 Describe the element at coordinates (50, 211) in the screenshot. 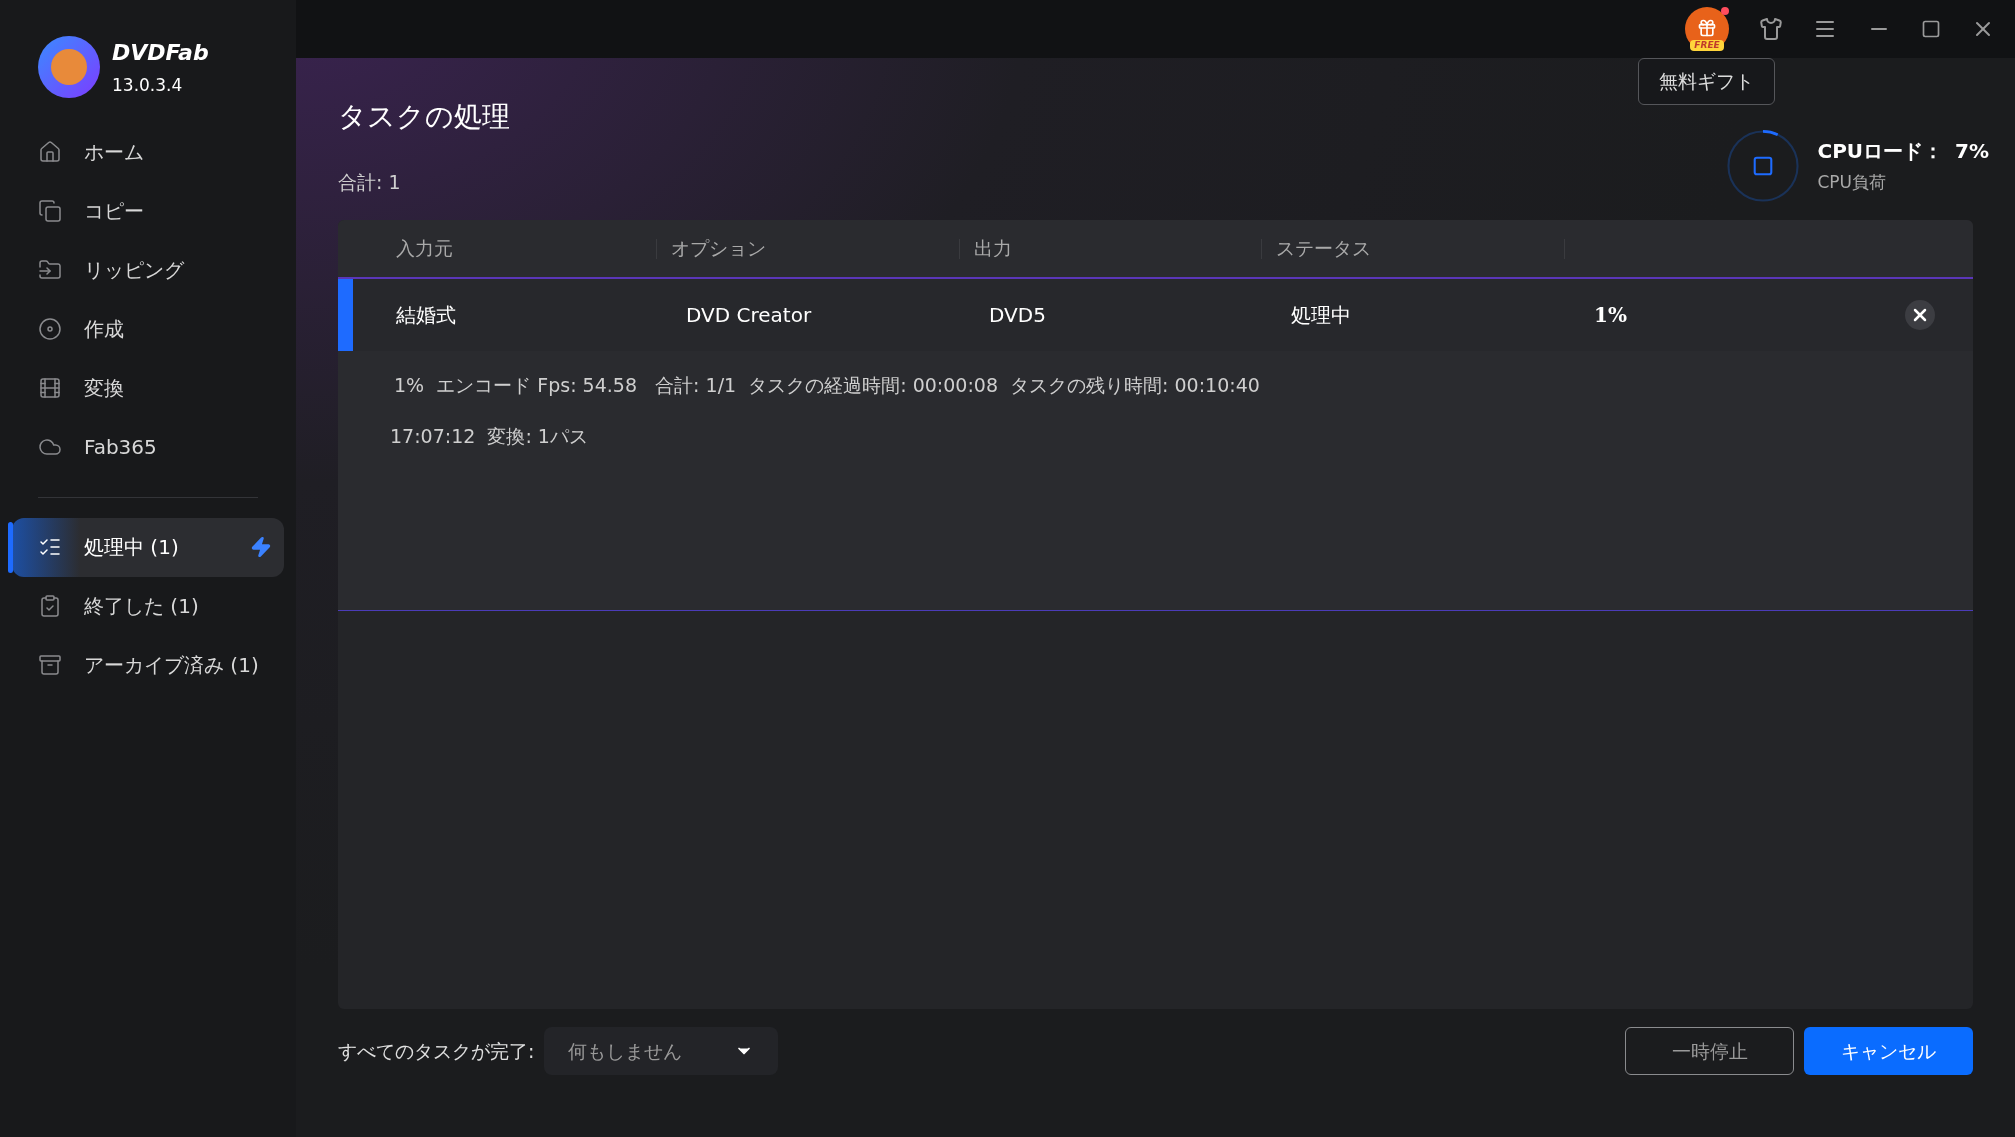

I see `copy-icon` at that location.